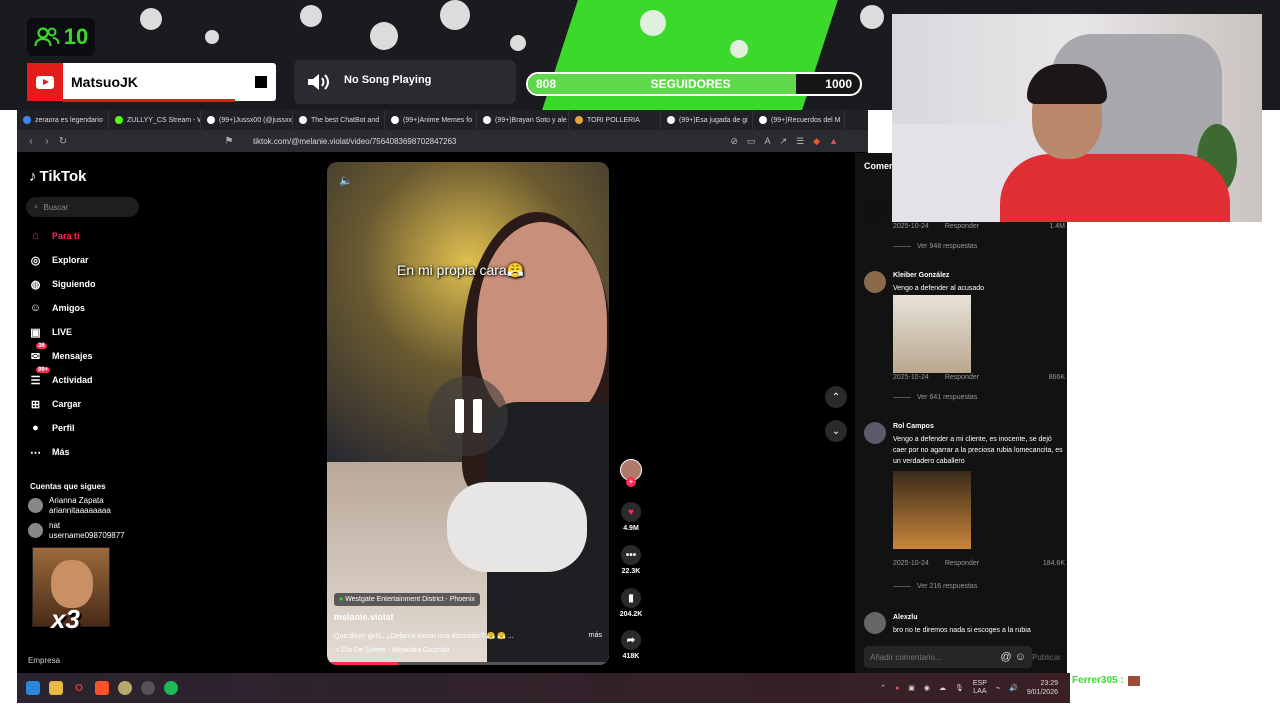  What do you see at coordinates (57, 176) in the screenshot?
I see `tiktok-logo: ♪ TikTok` at bounding box center [57, 176].